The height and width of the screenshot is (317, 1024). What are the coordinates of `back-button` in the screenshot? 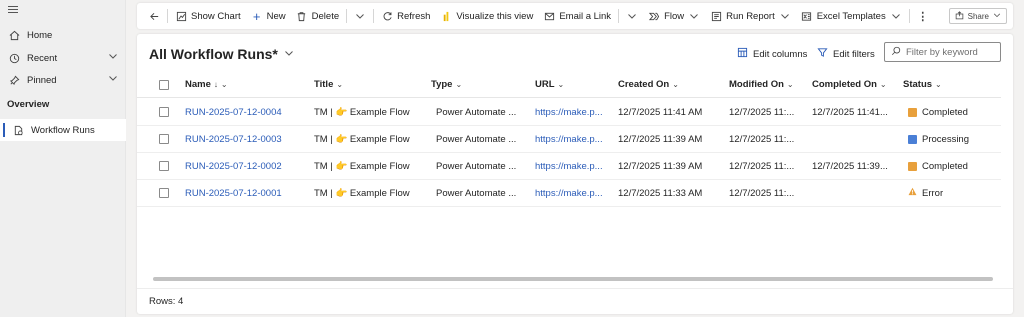 It's located at (154, 16).